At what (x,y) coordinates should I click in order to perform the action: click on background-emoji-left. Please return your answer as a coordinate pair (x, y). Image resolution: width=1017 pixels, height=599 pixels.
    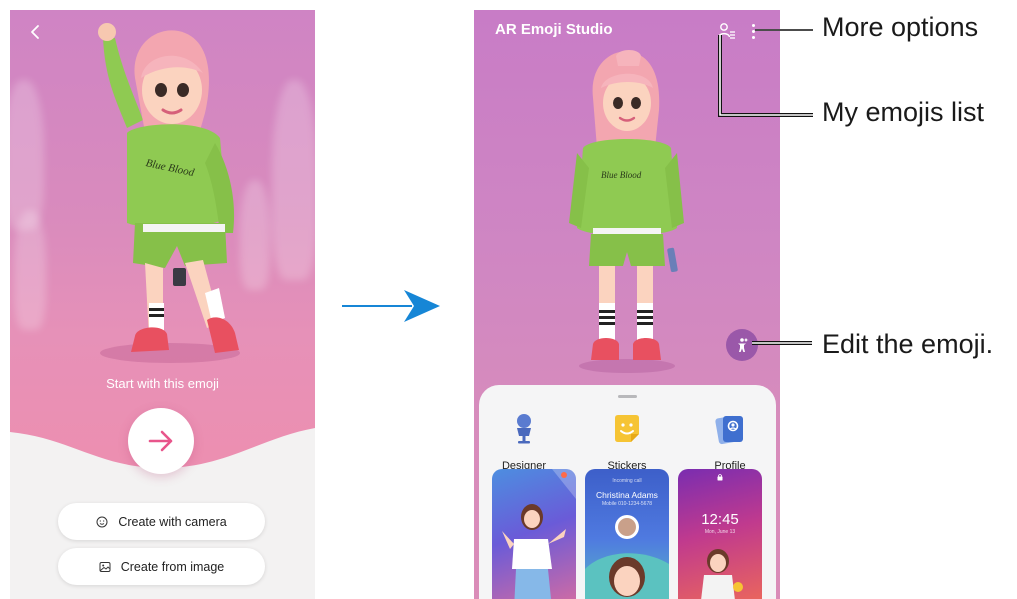
    Looking at the image, I should click on (27, 155).